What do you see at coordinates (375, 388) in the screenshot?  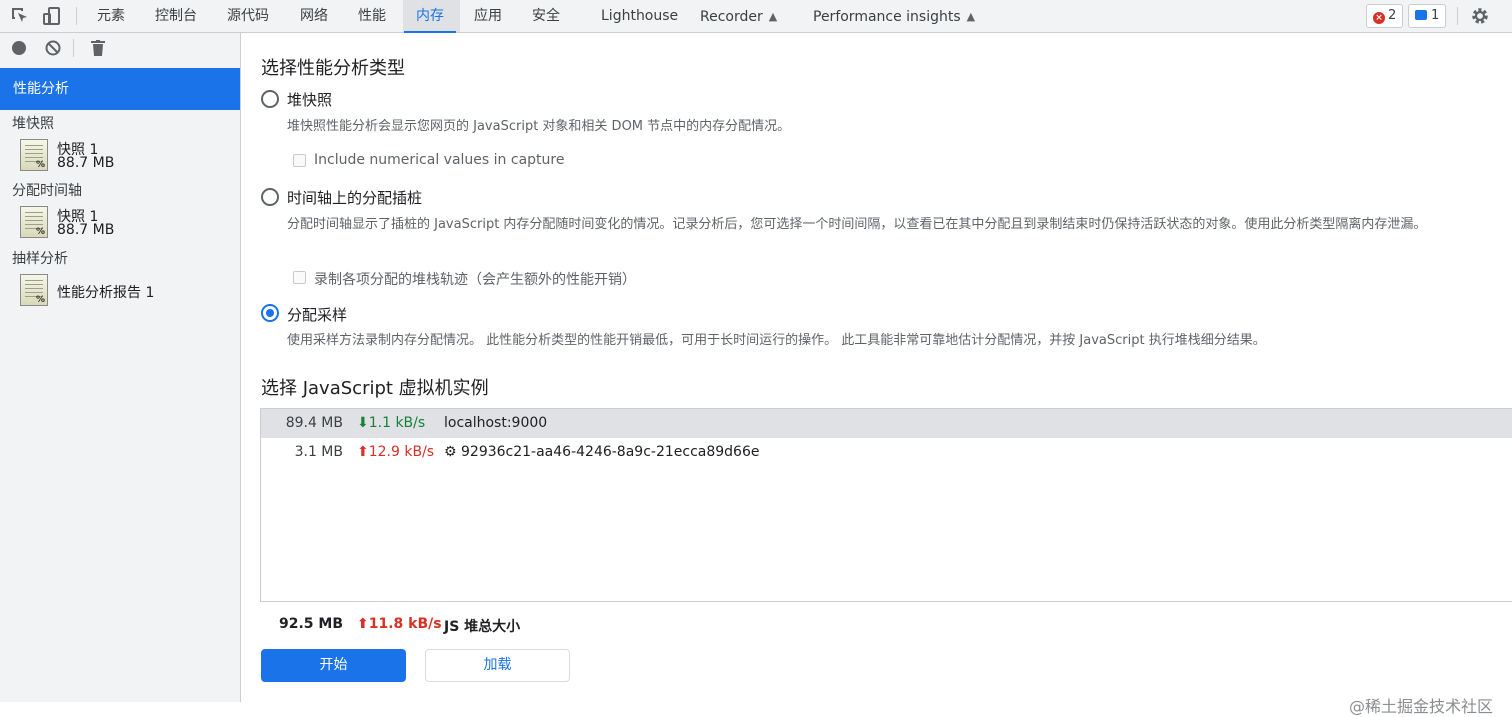 I see `vm-instance-title: 选择 JavaScript 虚拟机实例` at bounding box center [375, 388].